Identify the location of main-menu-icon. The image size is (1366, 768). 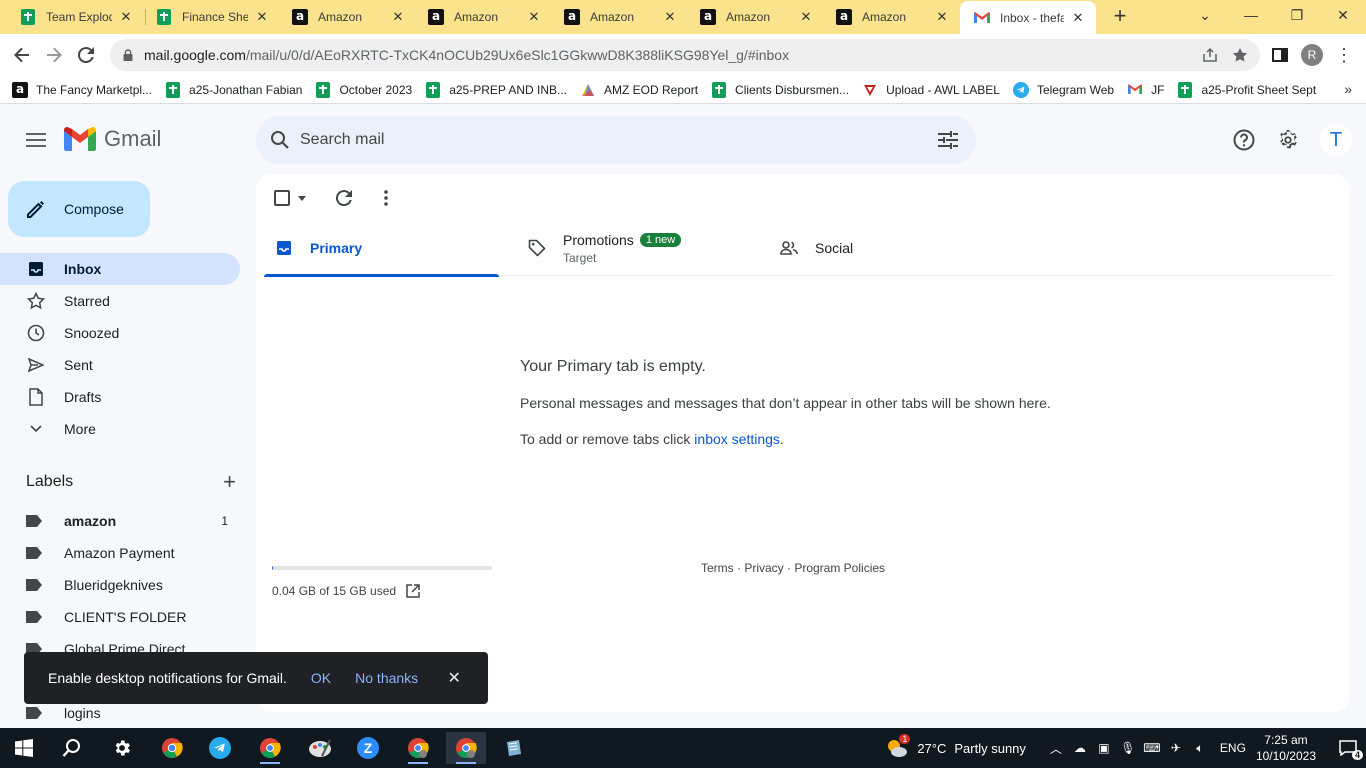
(36, 140).